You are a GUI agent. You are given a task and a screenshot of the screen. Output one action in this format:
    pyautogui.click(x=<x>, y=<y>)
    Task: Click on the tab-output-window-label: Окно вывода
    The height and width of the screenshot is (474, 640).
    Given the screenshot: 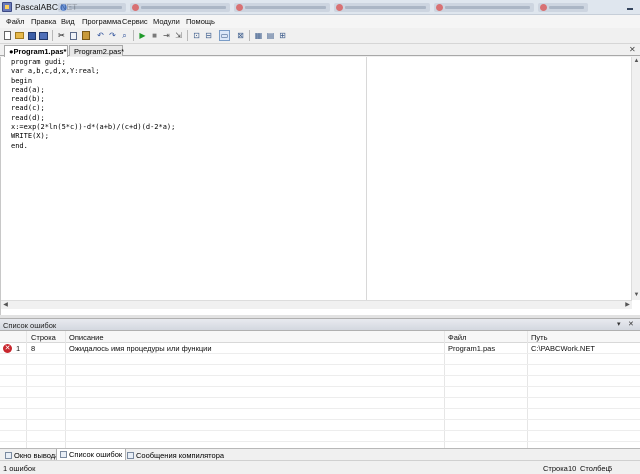 What is the action you would take?
    pyautogui.click(x=37, y=455)
    